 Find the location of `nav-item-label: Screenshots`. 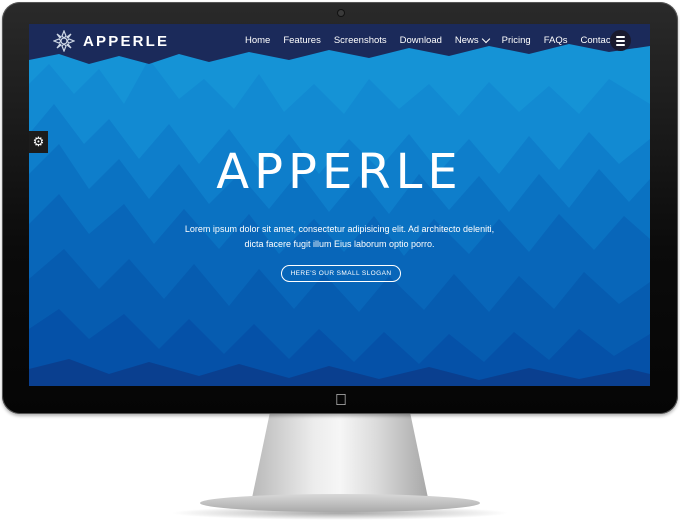

nav-item-label: Screenshots is located at coordinates (360, 40).